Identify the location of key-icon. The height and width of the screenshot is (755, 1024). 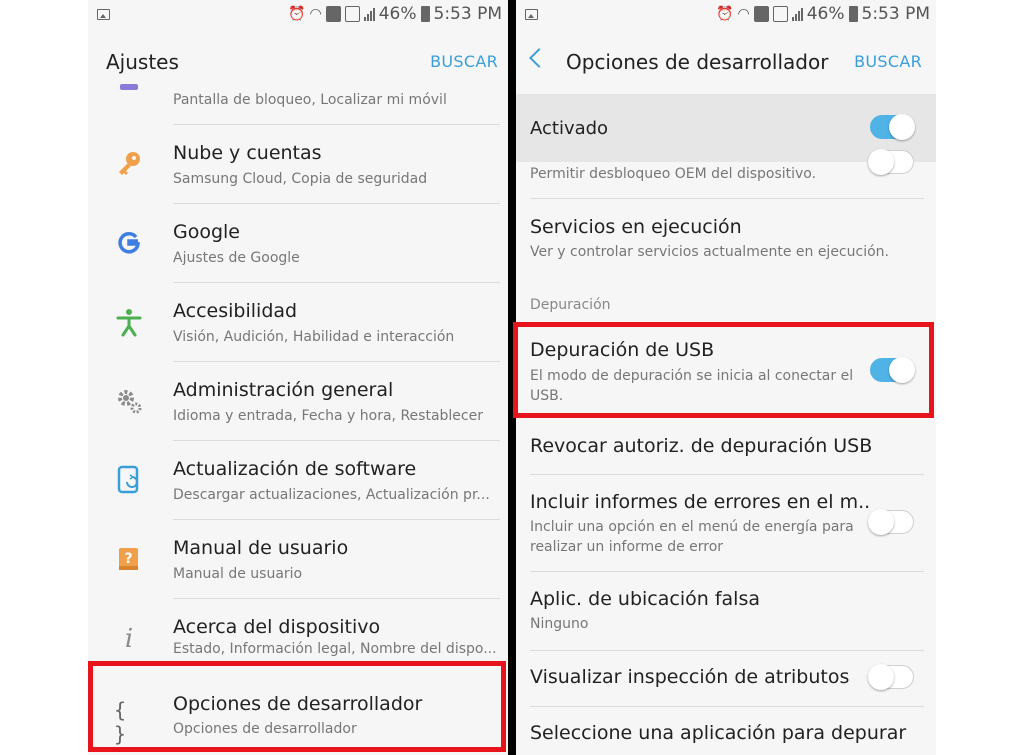
(129, 164).